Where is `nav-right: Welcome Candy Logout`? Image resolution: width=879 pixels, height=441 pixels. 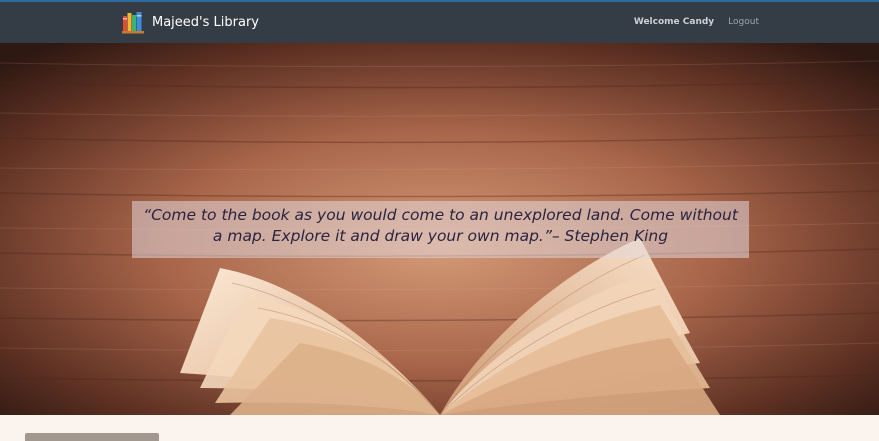 nav-right: Welcome Candy Logout is located at coordinates (696, 22).